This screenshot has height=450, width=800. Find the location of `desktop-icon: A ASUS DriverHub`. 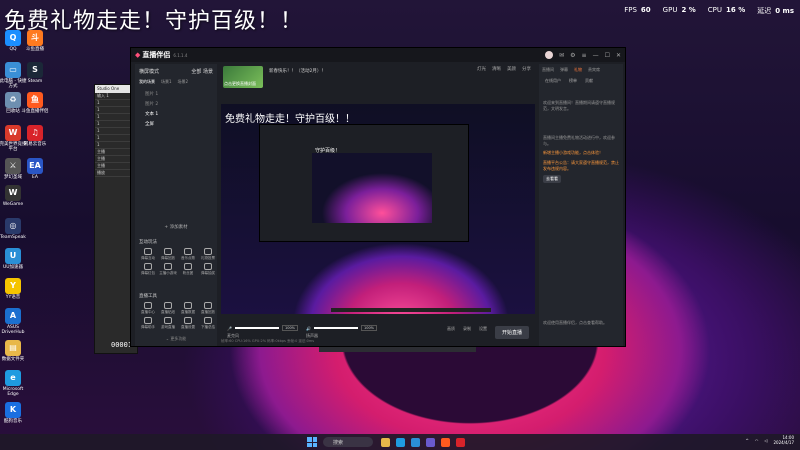

desktop-icon: A ASUS DriverHub is located at coordinates (13, 322).